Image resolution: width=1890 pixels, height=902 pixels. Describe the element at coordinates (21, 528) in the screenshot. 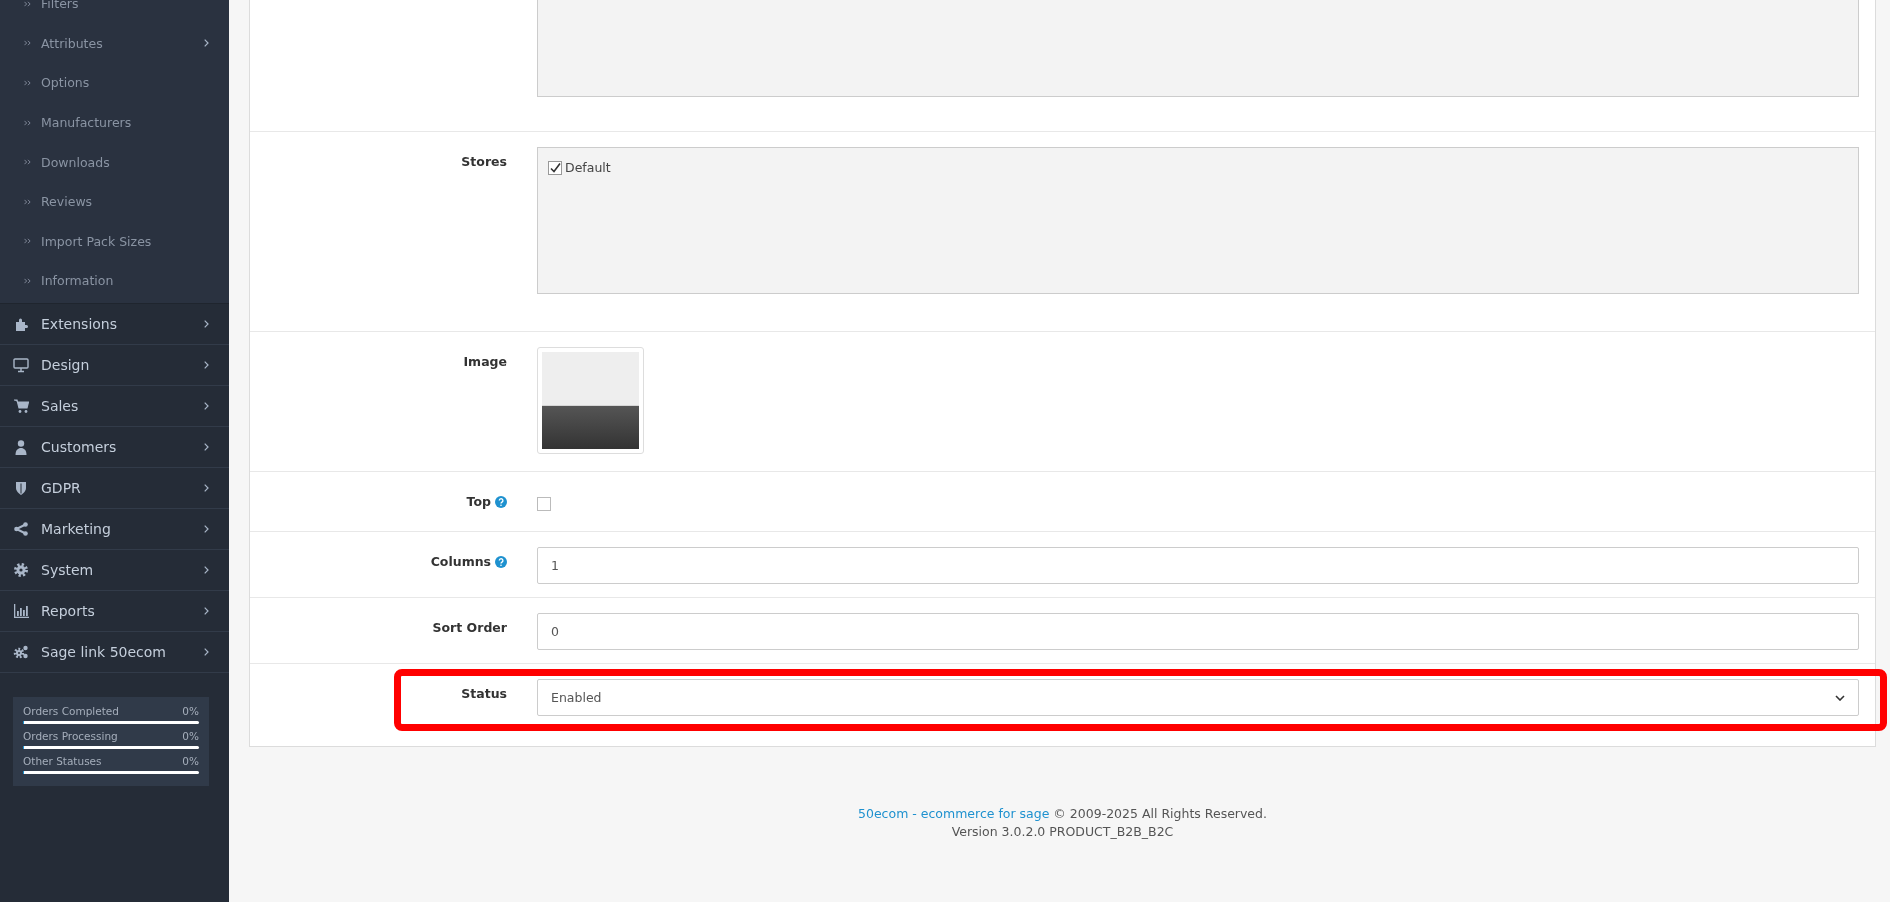

I see `share-icon` at that location.